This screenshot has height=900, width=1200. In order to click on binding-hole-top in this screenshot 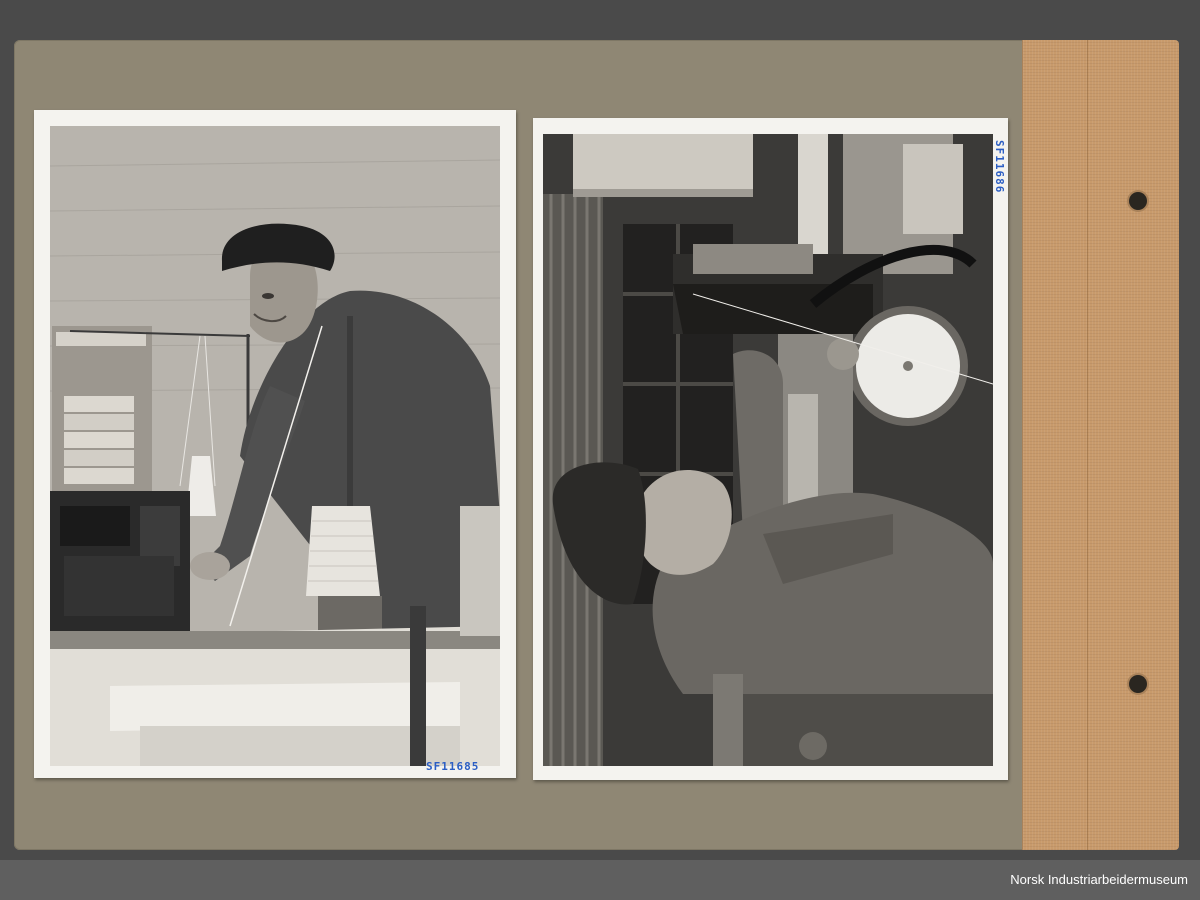, I will do `click(1138, 201)`.